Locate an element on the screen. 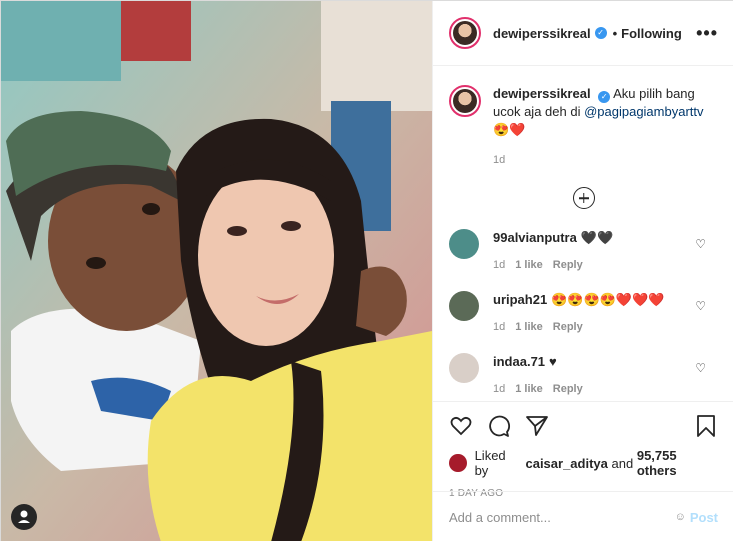 Image resolution: width=733 pixels, height=541 pixels. add-comment-bar: ☺ Post is located at coordinates (583, 516).